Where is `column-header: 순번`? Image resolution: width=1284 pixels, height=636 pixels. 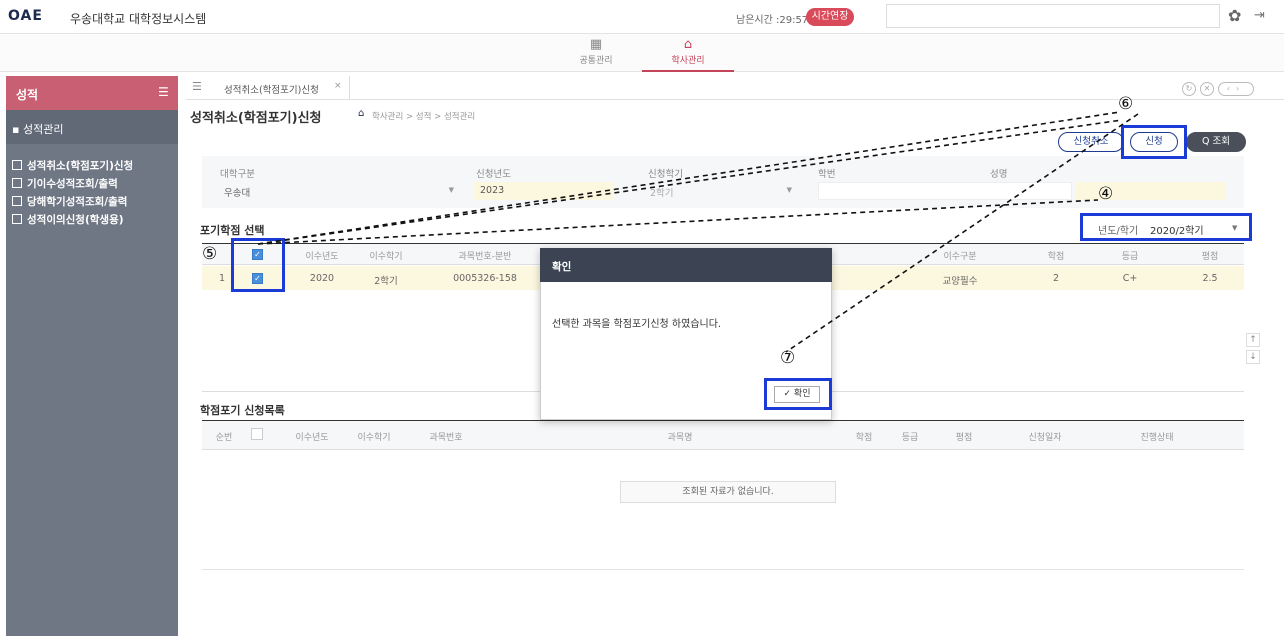 column-header: 순번 is located at coordinates (224, 438).